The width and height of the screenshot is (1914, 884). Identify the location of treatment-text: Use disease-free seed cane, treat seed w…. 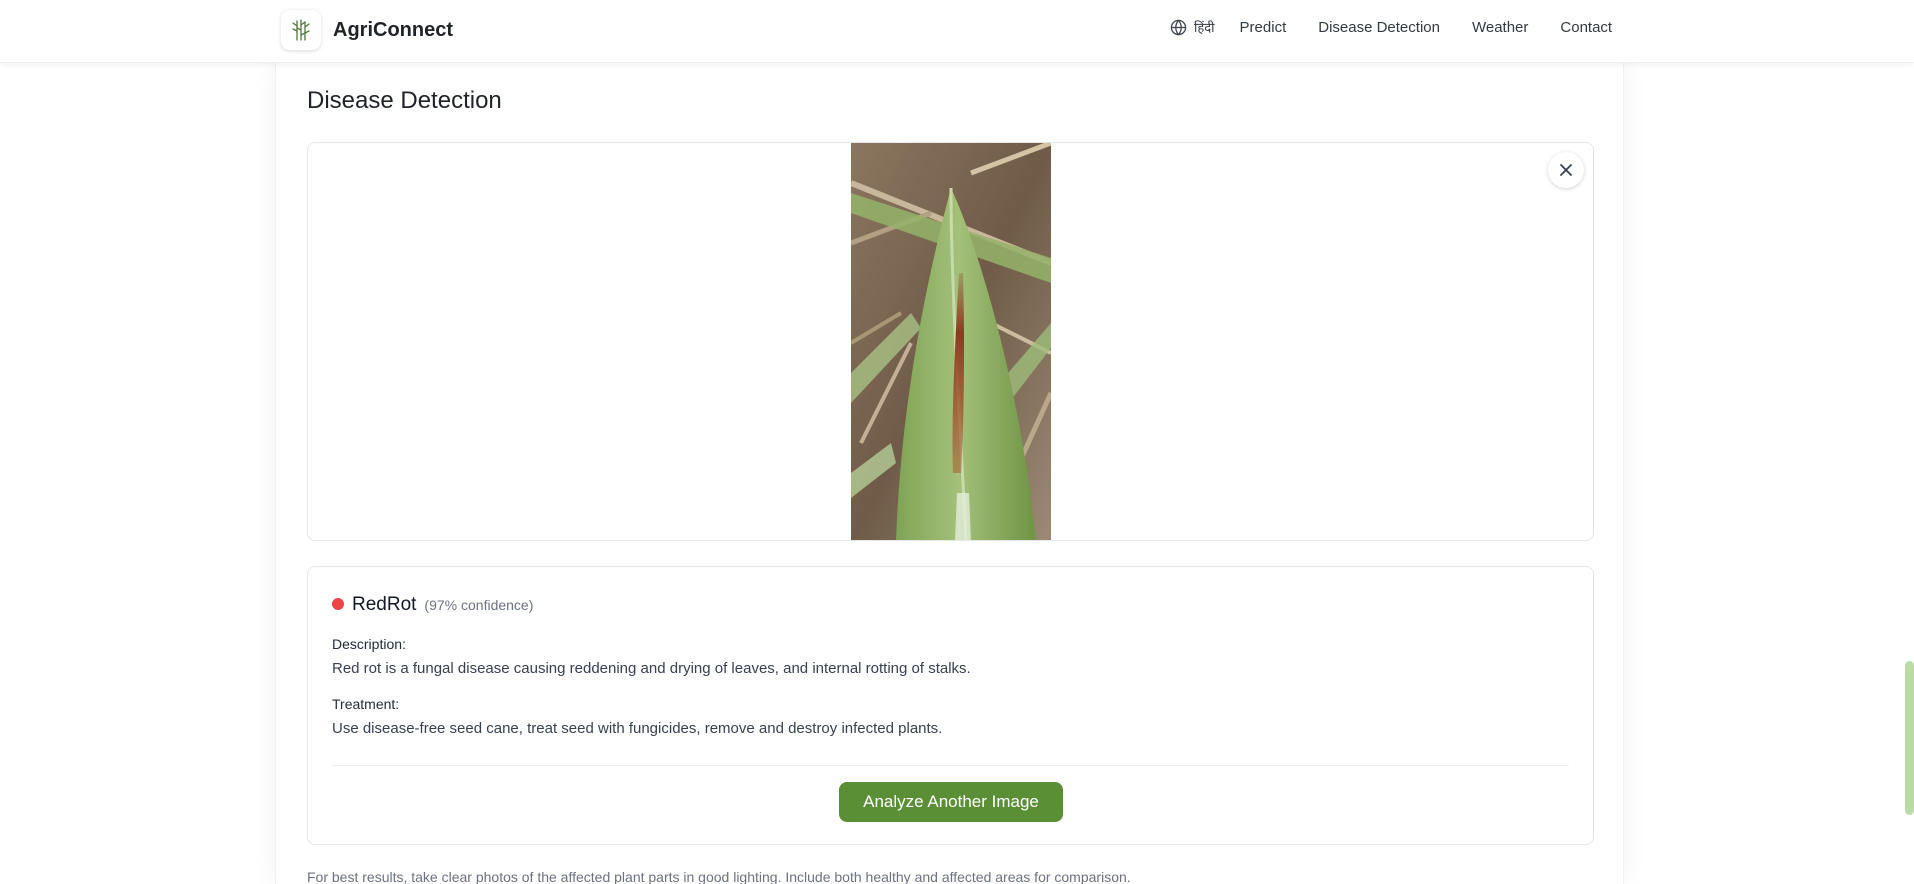
(637, 728).